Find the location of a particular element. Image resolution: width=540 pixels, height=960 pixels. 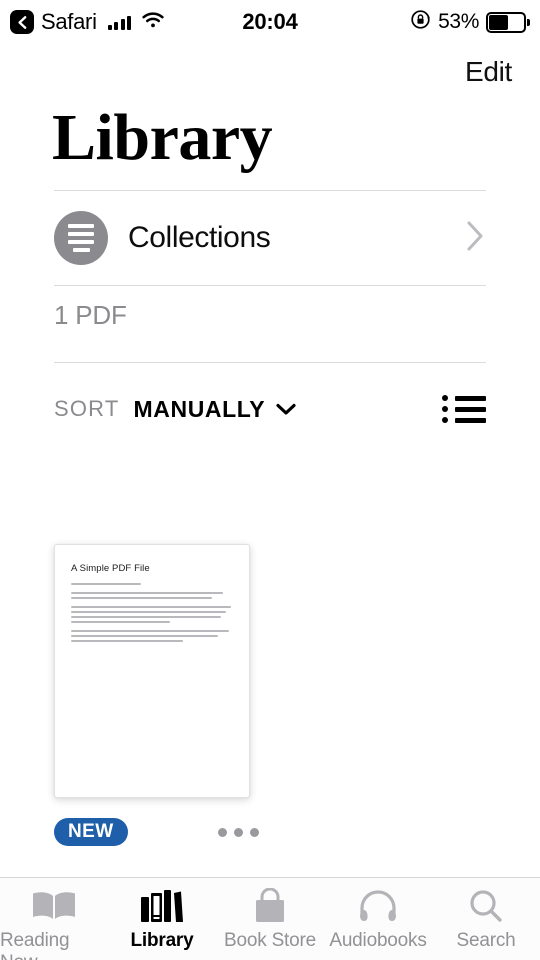

battery-icon is located at coordinates (508, 22).